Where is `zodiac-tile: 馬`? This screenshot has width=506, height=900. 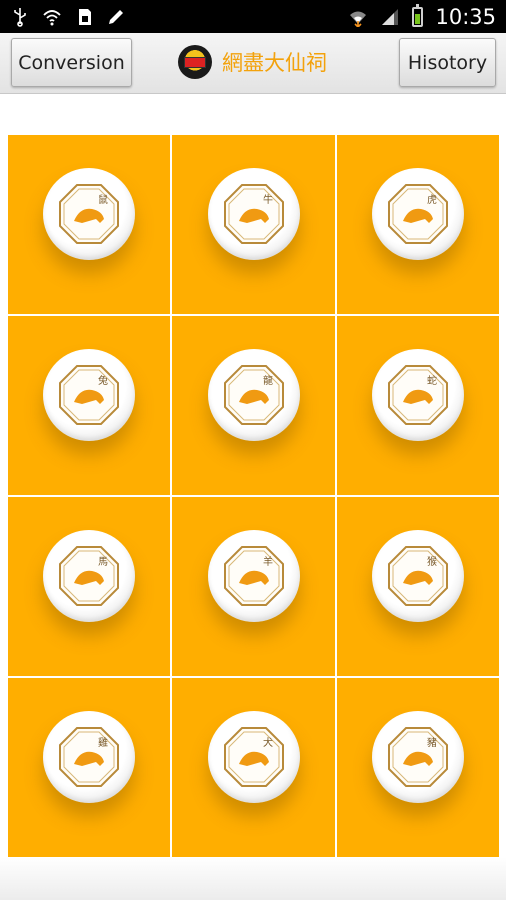 zodiac-tile: 馬 is located at coordinates (89, 586).